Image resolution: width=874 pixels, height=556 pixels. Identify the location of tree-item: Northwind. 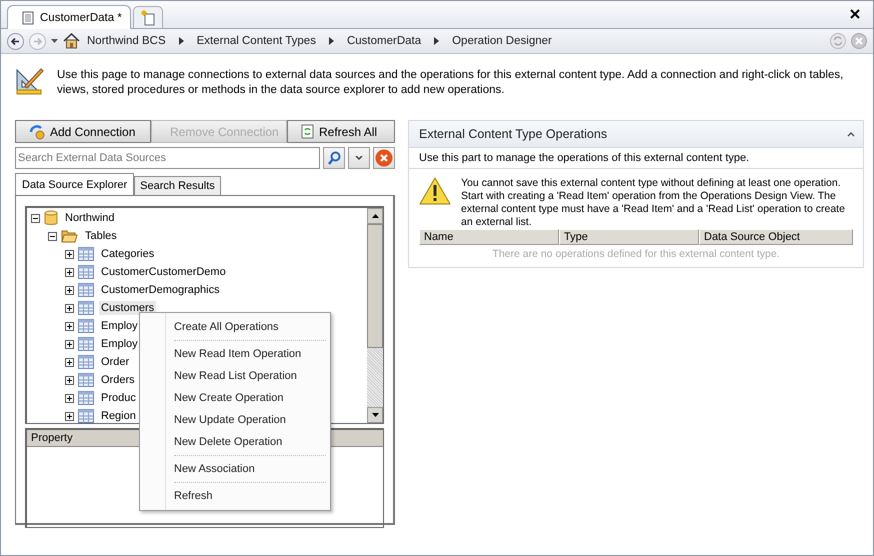
(90, 218).